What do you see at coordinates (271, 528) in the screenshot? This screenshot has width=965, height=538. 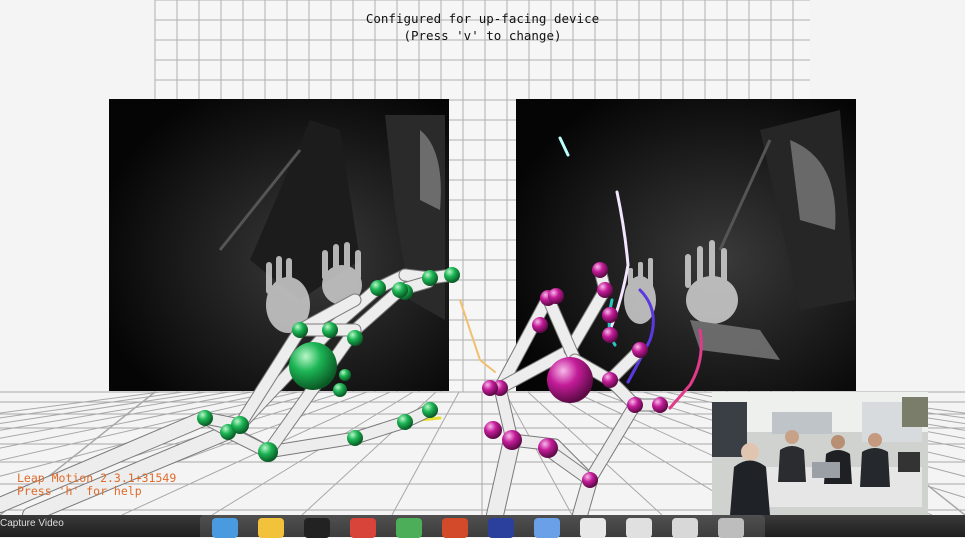 I see `notes-icon` at bounding box center [271, 528].